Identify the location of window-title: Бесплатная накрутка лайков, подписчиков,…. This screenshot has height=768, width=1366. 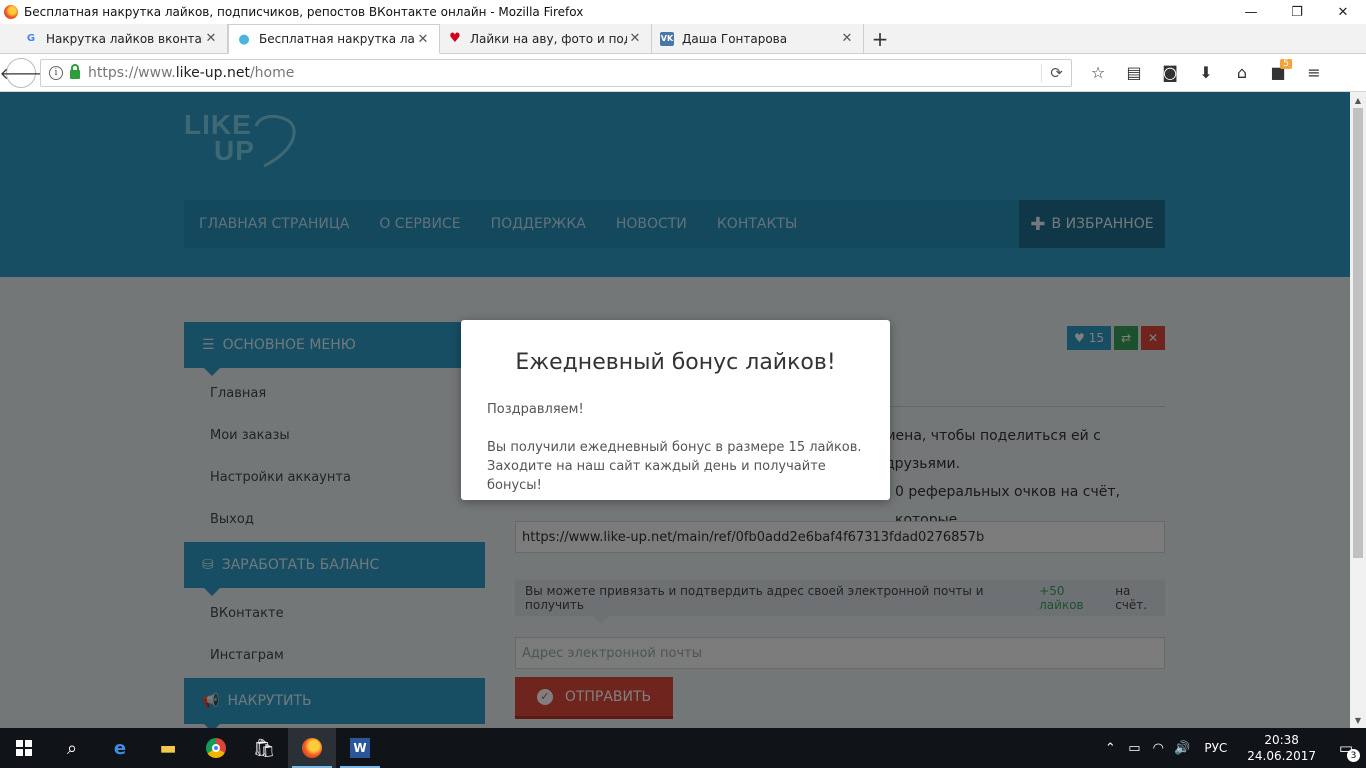
(304, 12).